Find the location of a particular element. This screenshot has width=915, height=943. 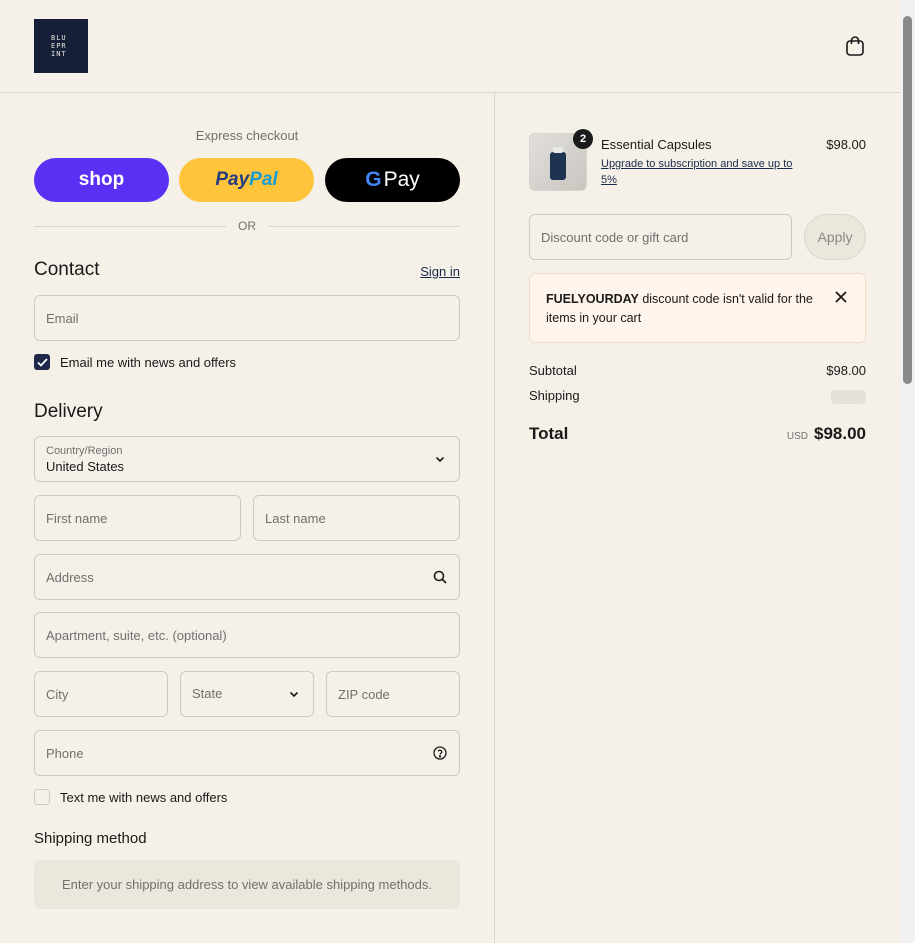

city-field: City is located at coordinates (101, 694).